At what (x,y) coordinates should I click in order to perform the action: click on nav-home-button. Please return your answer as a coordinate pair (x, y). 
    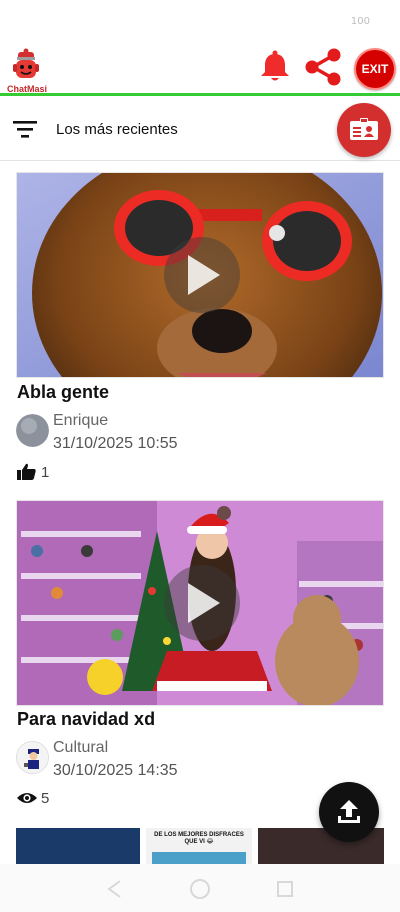
    Looking at the image, I should click on (200, 889).